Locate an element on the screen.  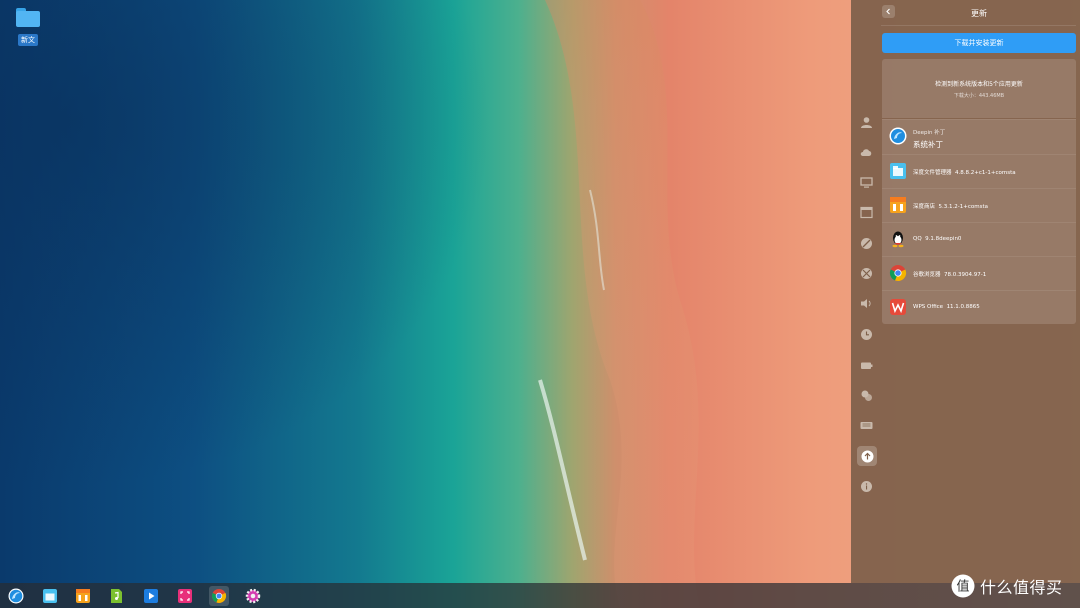
update-version: 4.8.8.2+c1-1+comsta is located at coordinates (985, 173).